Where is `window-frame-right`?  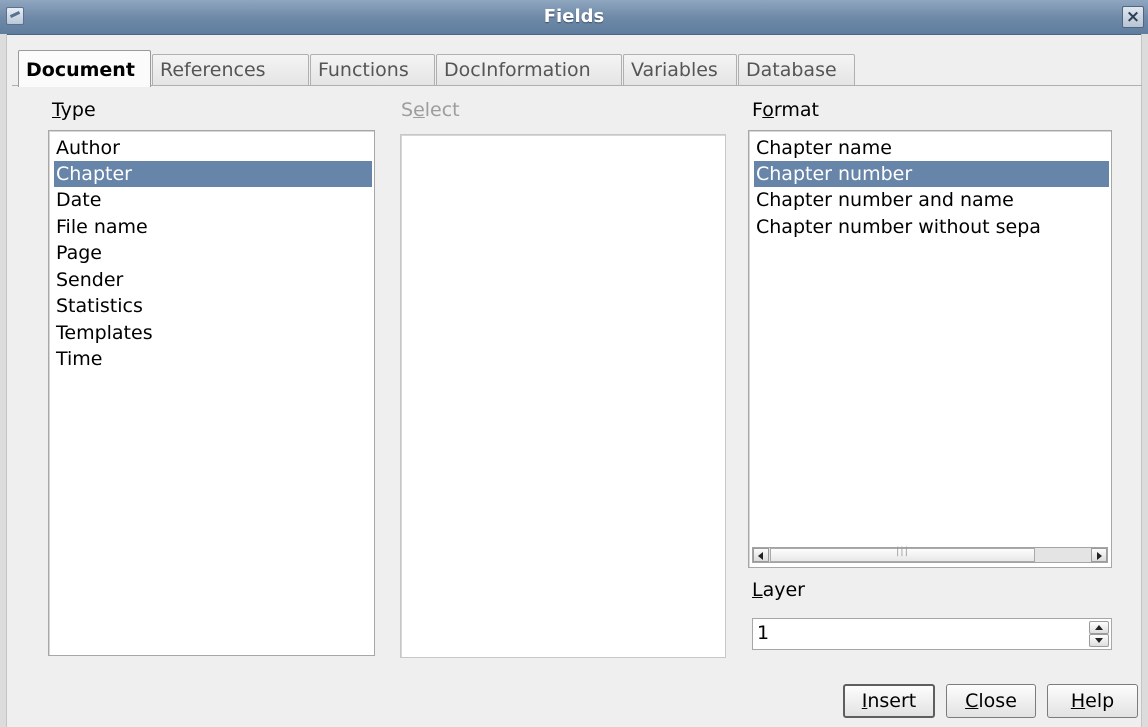
window-frame-right is located at coordinates (1144, 380).